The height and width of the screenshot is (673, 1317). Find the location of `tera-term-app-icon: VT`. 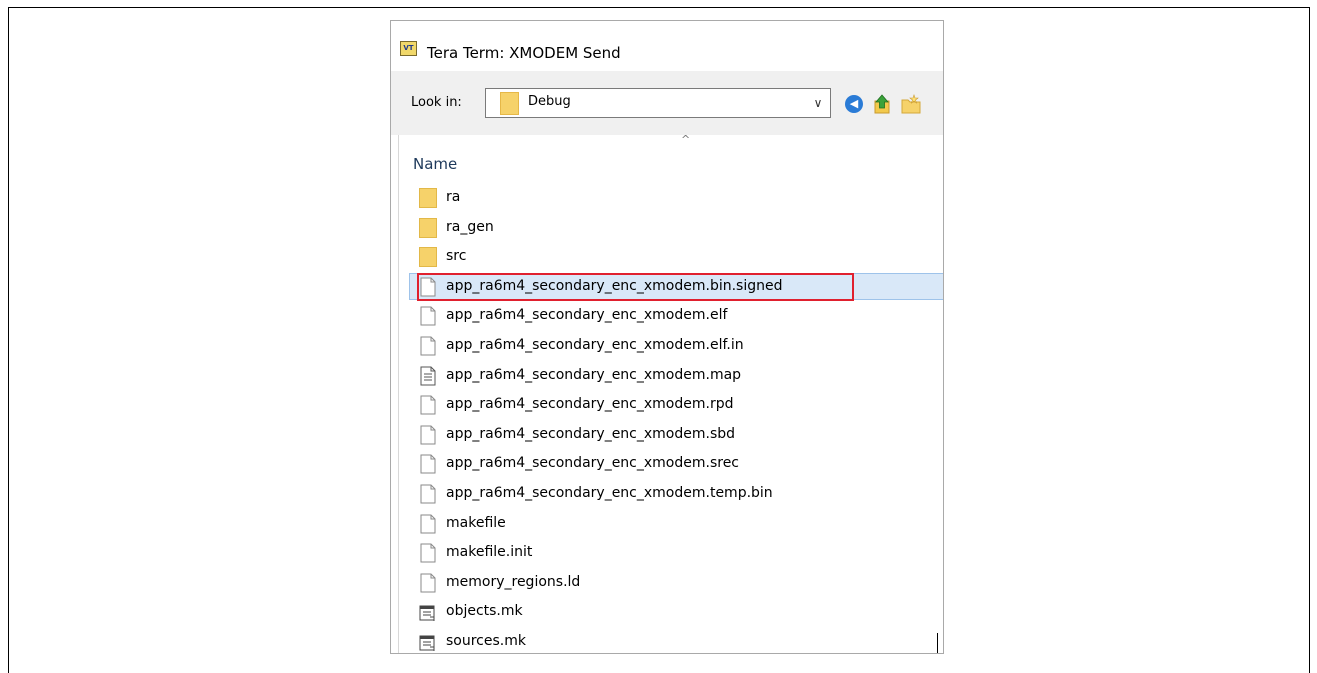

tera-term-app-icon: VT is located at coordinates (408, 48).